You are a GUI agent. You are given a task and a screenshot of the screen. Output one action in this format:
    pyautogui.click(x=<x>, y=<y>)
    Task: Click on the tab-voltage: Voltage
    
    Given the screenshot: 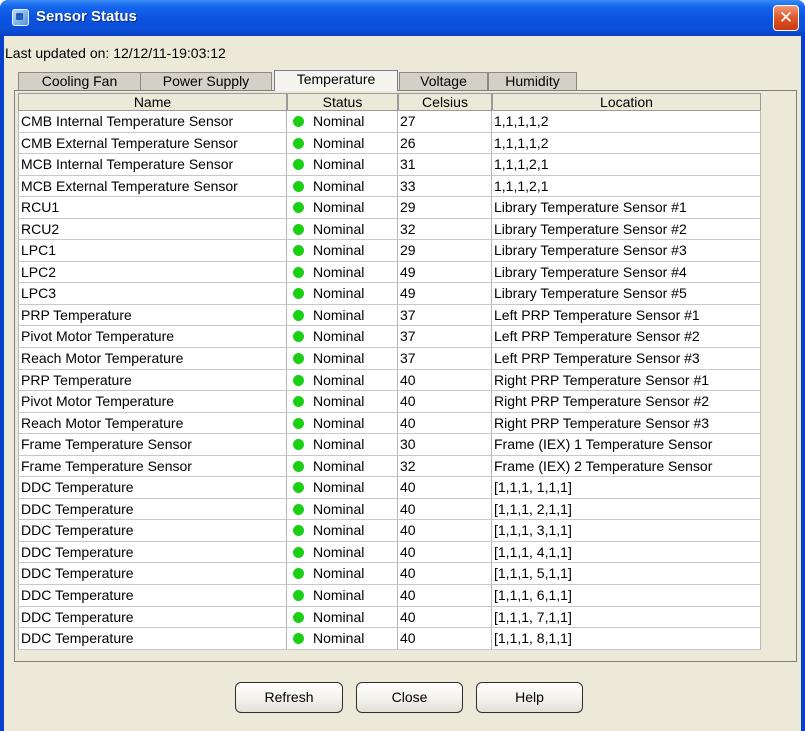 What is the action you would take?
    pyautogui.click(x=443, y=81)
    